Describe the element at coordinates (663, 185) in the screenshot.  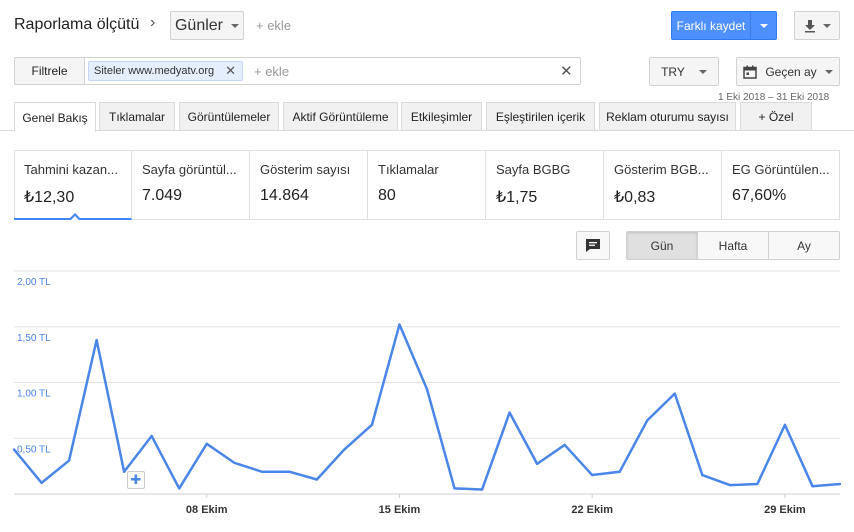
I see `metric-card-impression-rpm: Gösterim BGB... ₺0,83` at that location.